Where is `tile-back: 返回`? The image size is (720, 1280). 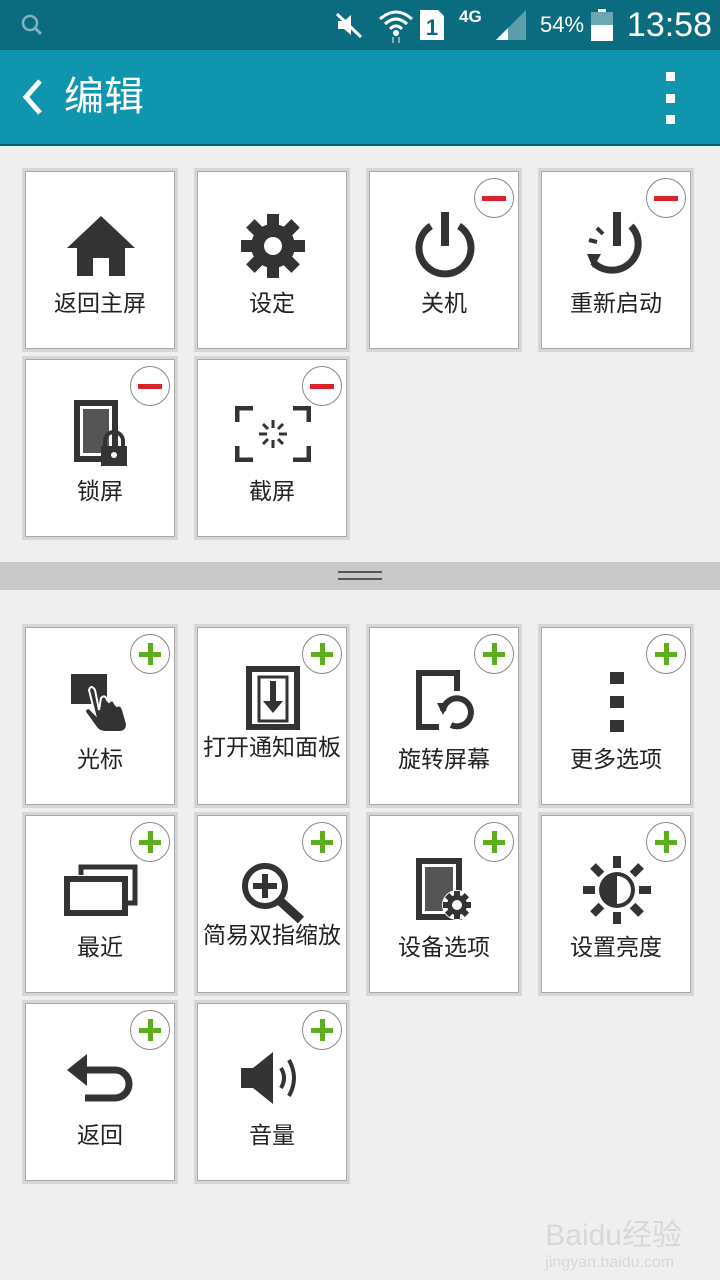 tile-back: 返回 is located at coordinates (100, 1092).